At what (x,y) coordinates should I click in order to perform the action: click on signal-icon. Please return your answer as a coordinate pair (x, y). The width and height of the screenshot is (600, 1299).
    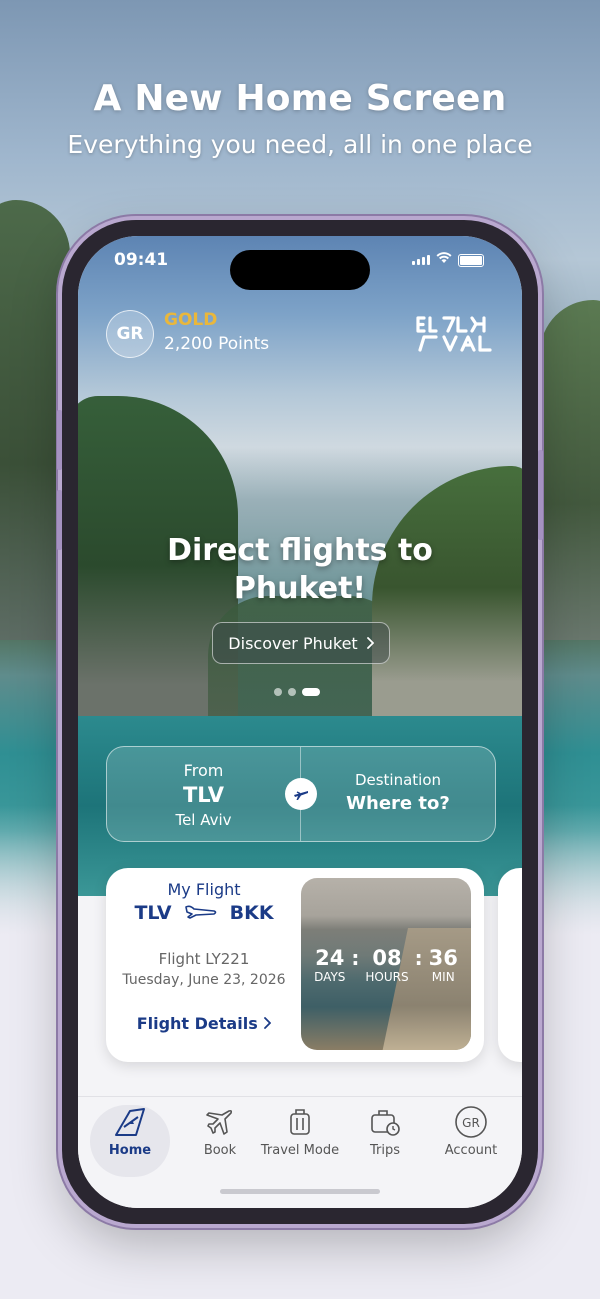
    Looking at the image, I should click on (421, 260).